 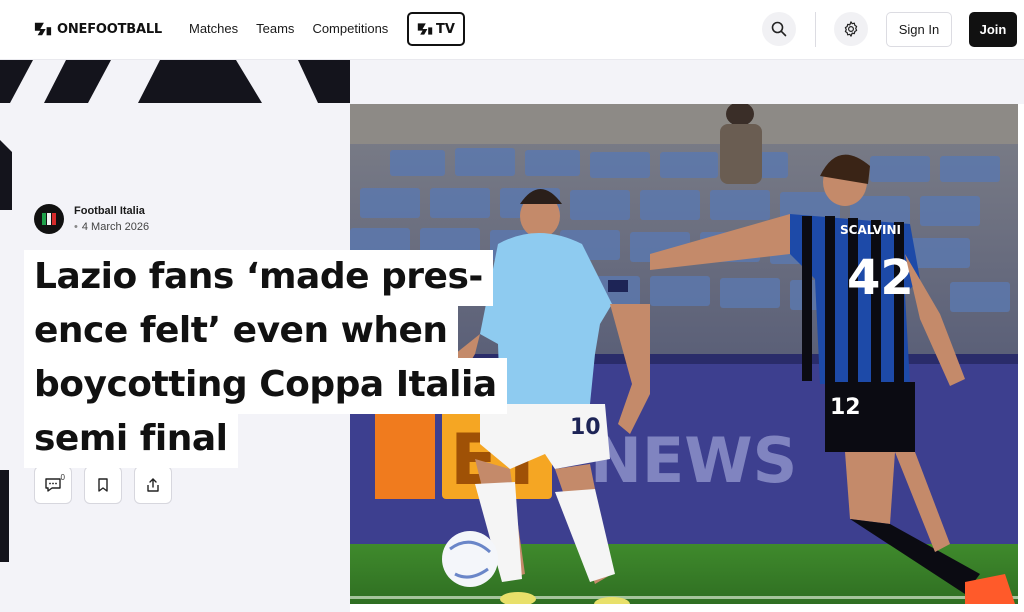 What do you see at coordinates (213, 28) in the screenshot?
I see `nav-matches: Matches` at bounding box center [213, 28].